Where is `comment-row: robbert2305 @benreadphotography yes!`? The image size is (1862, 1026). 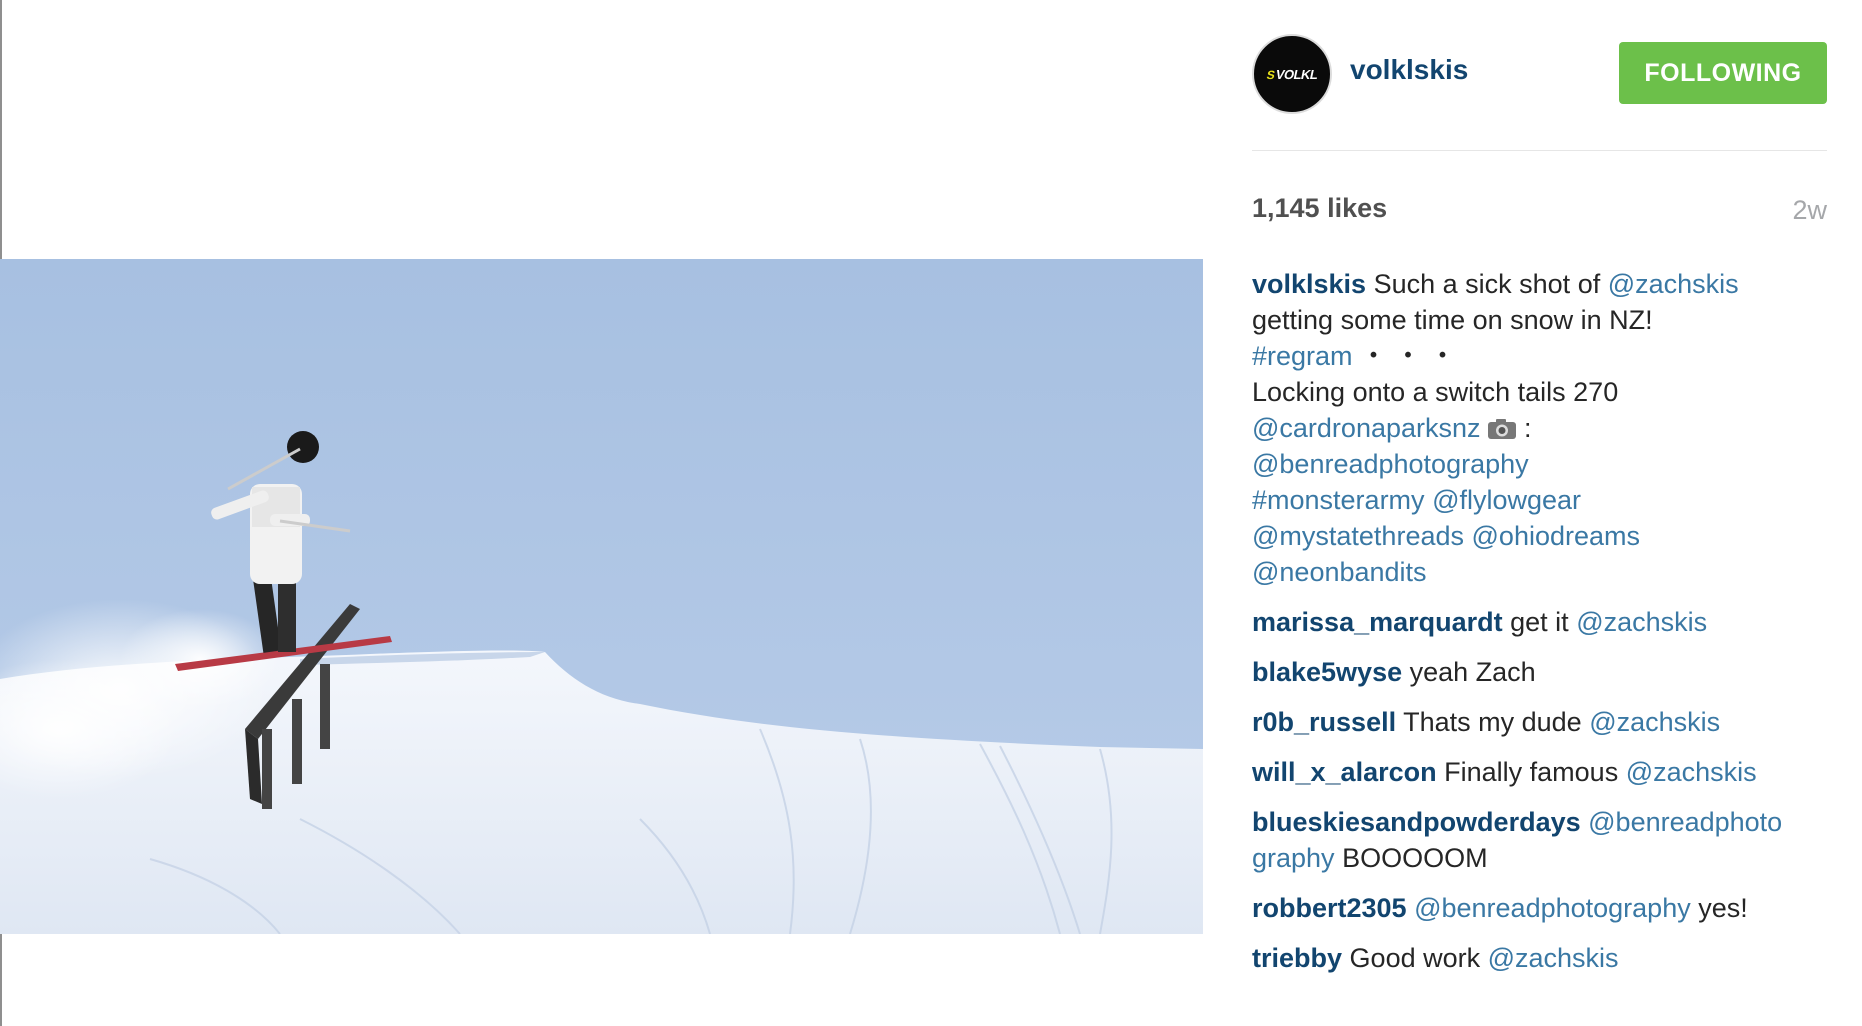
comment-row: robbert2305 @benreadphotography yes! is located at coordinates (1539, 908).